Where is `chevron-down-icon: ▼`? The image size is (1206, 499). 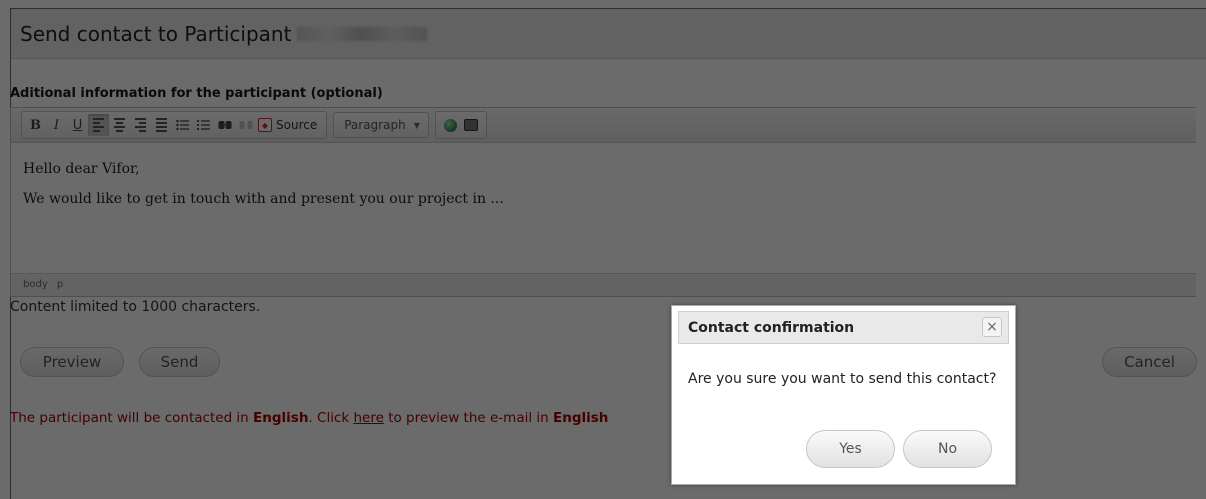 chevron-down-icon: ▼ is located at coordinates (416, 125).